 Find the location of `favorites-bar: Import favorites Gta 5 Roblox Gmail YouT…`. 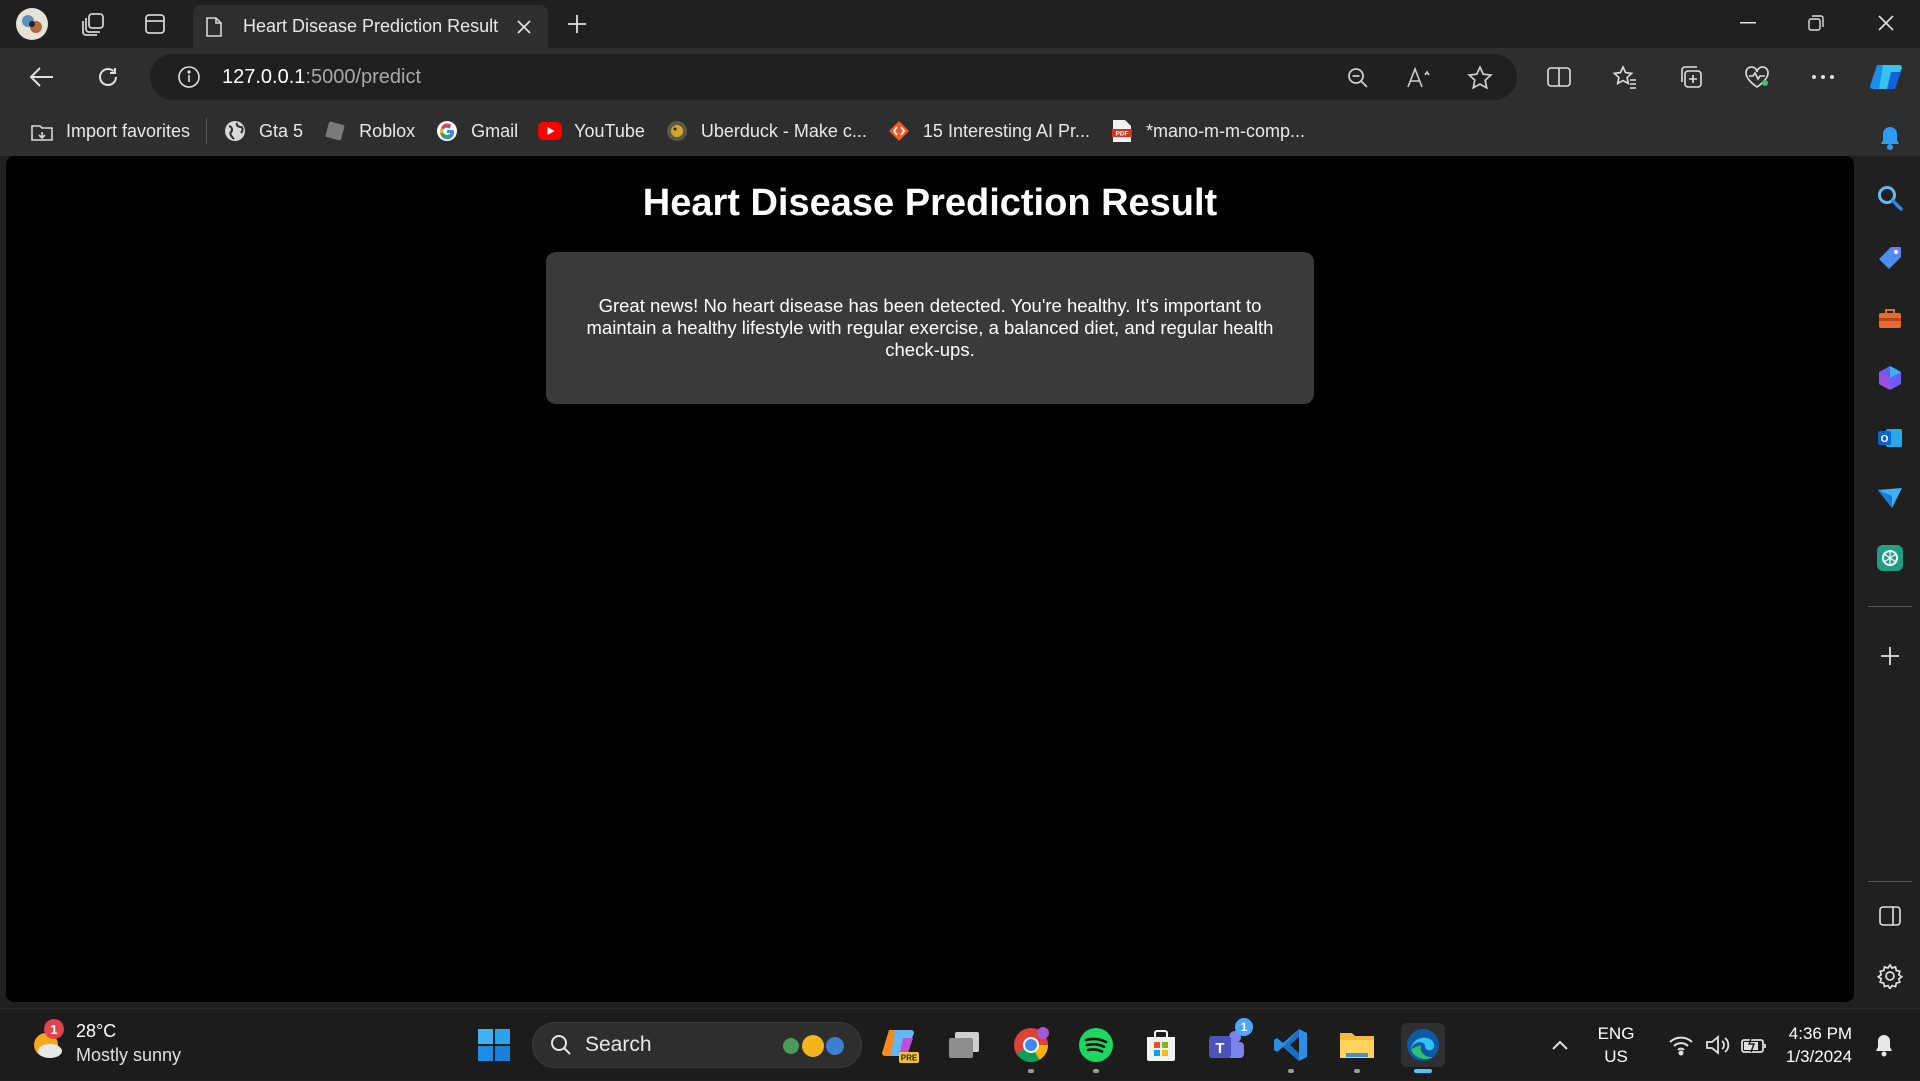

favorites-bar: Import favorites Gta 5 Roblox Gmail YouT… is located at coordinates (960, 131).